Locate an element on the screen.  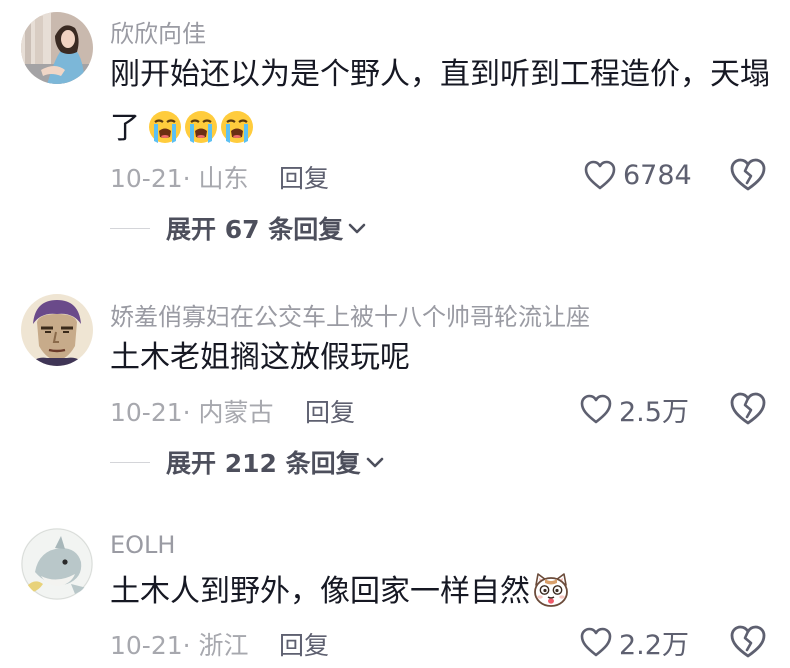
avatar-anime-man is located at coordinates (57, 330).